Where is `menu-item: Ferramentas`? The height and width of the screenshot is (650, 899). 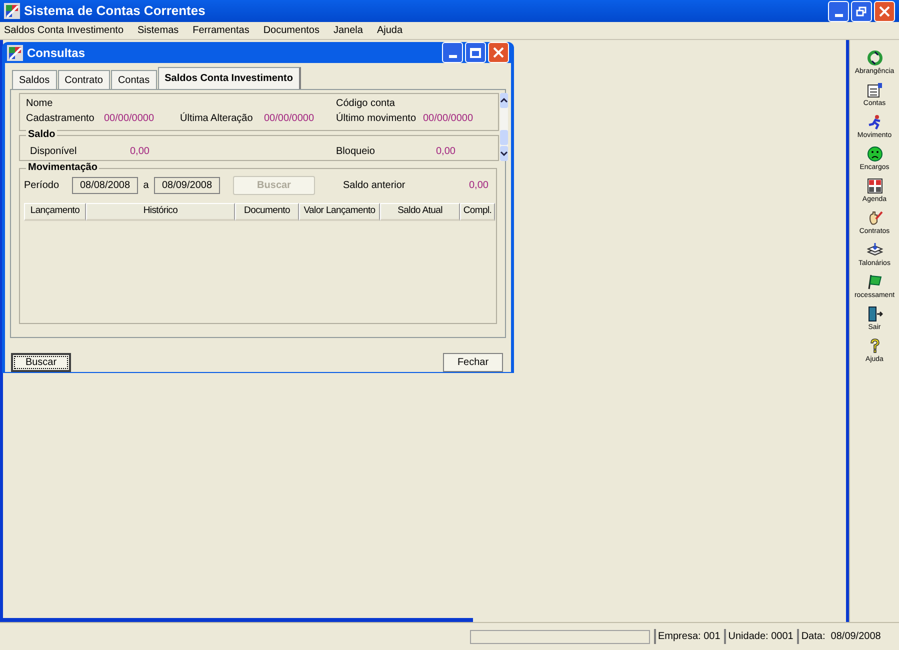
menu-item: Ferramentas is located at coordinates (221, 30).